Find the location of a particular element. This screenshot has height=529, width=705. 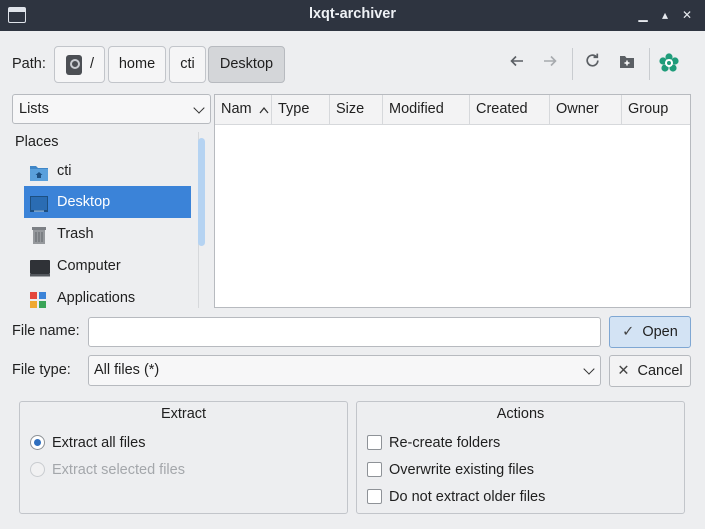

place-item-applications: Applications is located at coordinates (107, 298).